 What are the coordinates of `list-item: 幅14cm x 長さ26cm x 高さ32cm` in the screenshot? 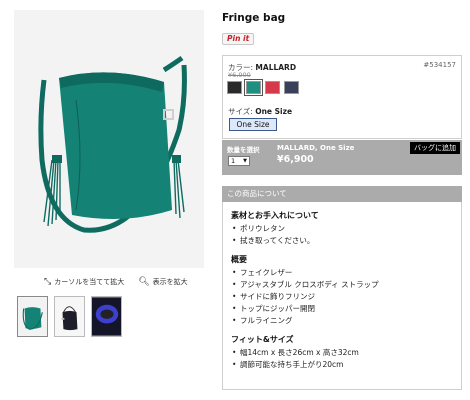 It's located at (342, 353).